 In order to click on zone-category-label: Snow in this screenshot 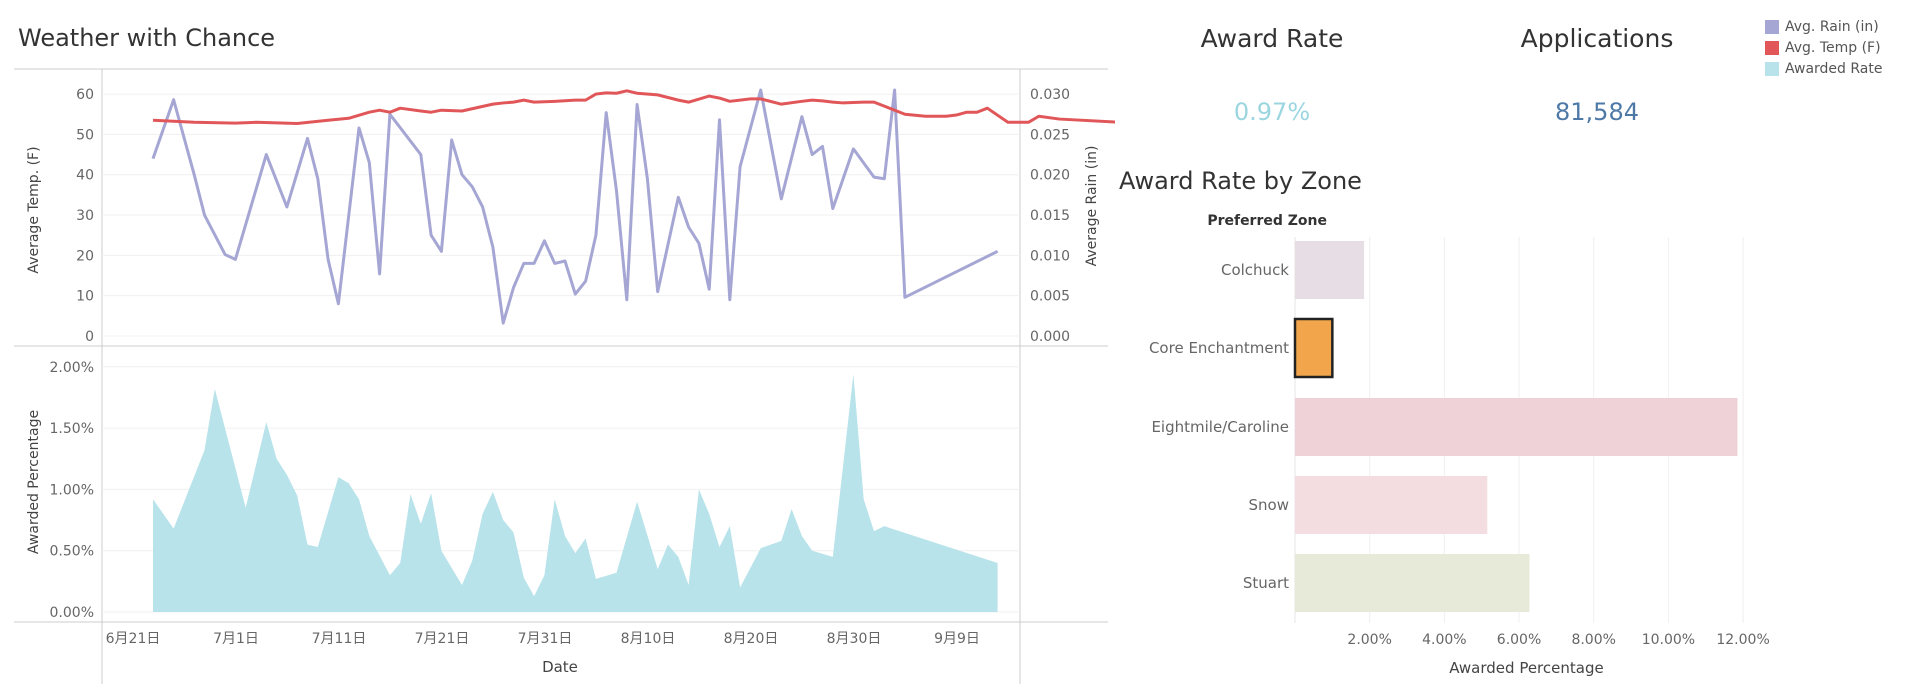, I will do `click(1269, 505)`.